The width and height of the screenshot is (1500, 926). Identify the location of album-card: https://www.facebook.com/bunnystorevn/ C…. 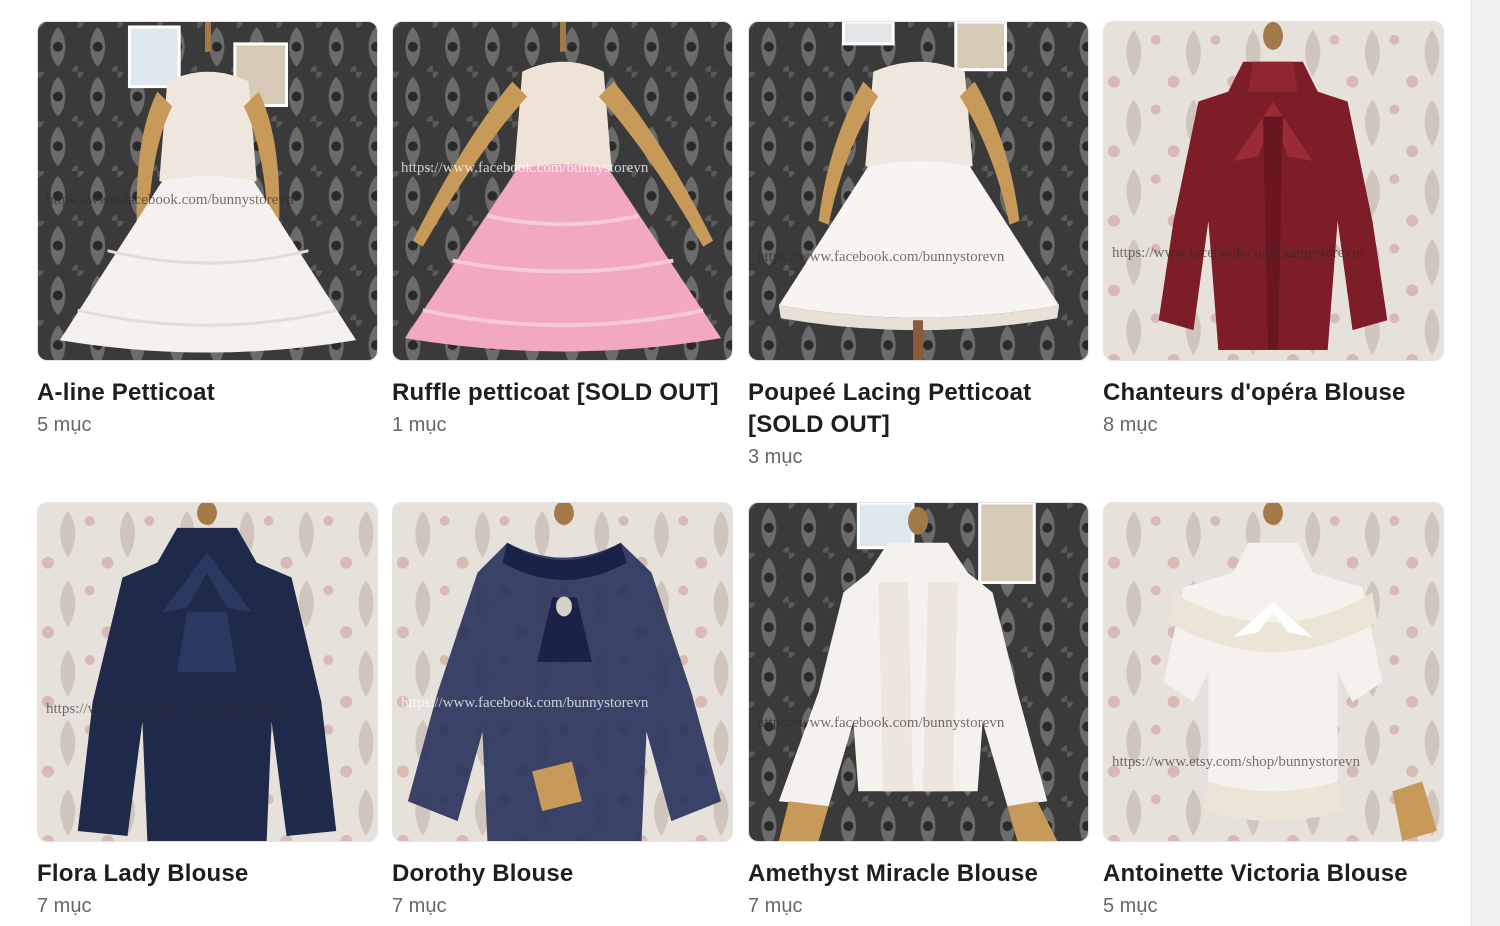
(1273, 230).